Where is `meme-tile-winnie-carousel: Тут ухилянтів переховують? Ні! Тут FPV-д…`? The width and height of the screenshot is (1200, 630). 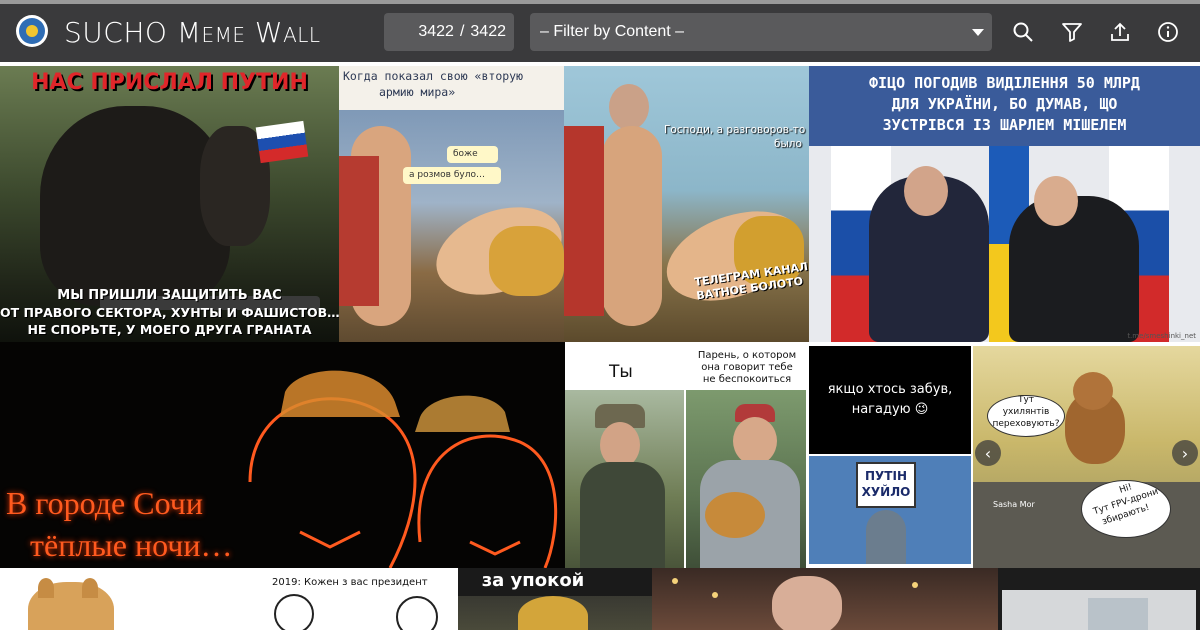 meme-tile-winnie-carousel: Тут ухилянтів переховують? Ні! Тут FPV-д… is located at coordinates (1086, 455).